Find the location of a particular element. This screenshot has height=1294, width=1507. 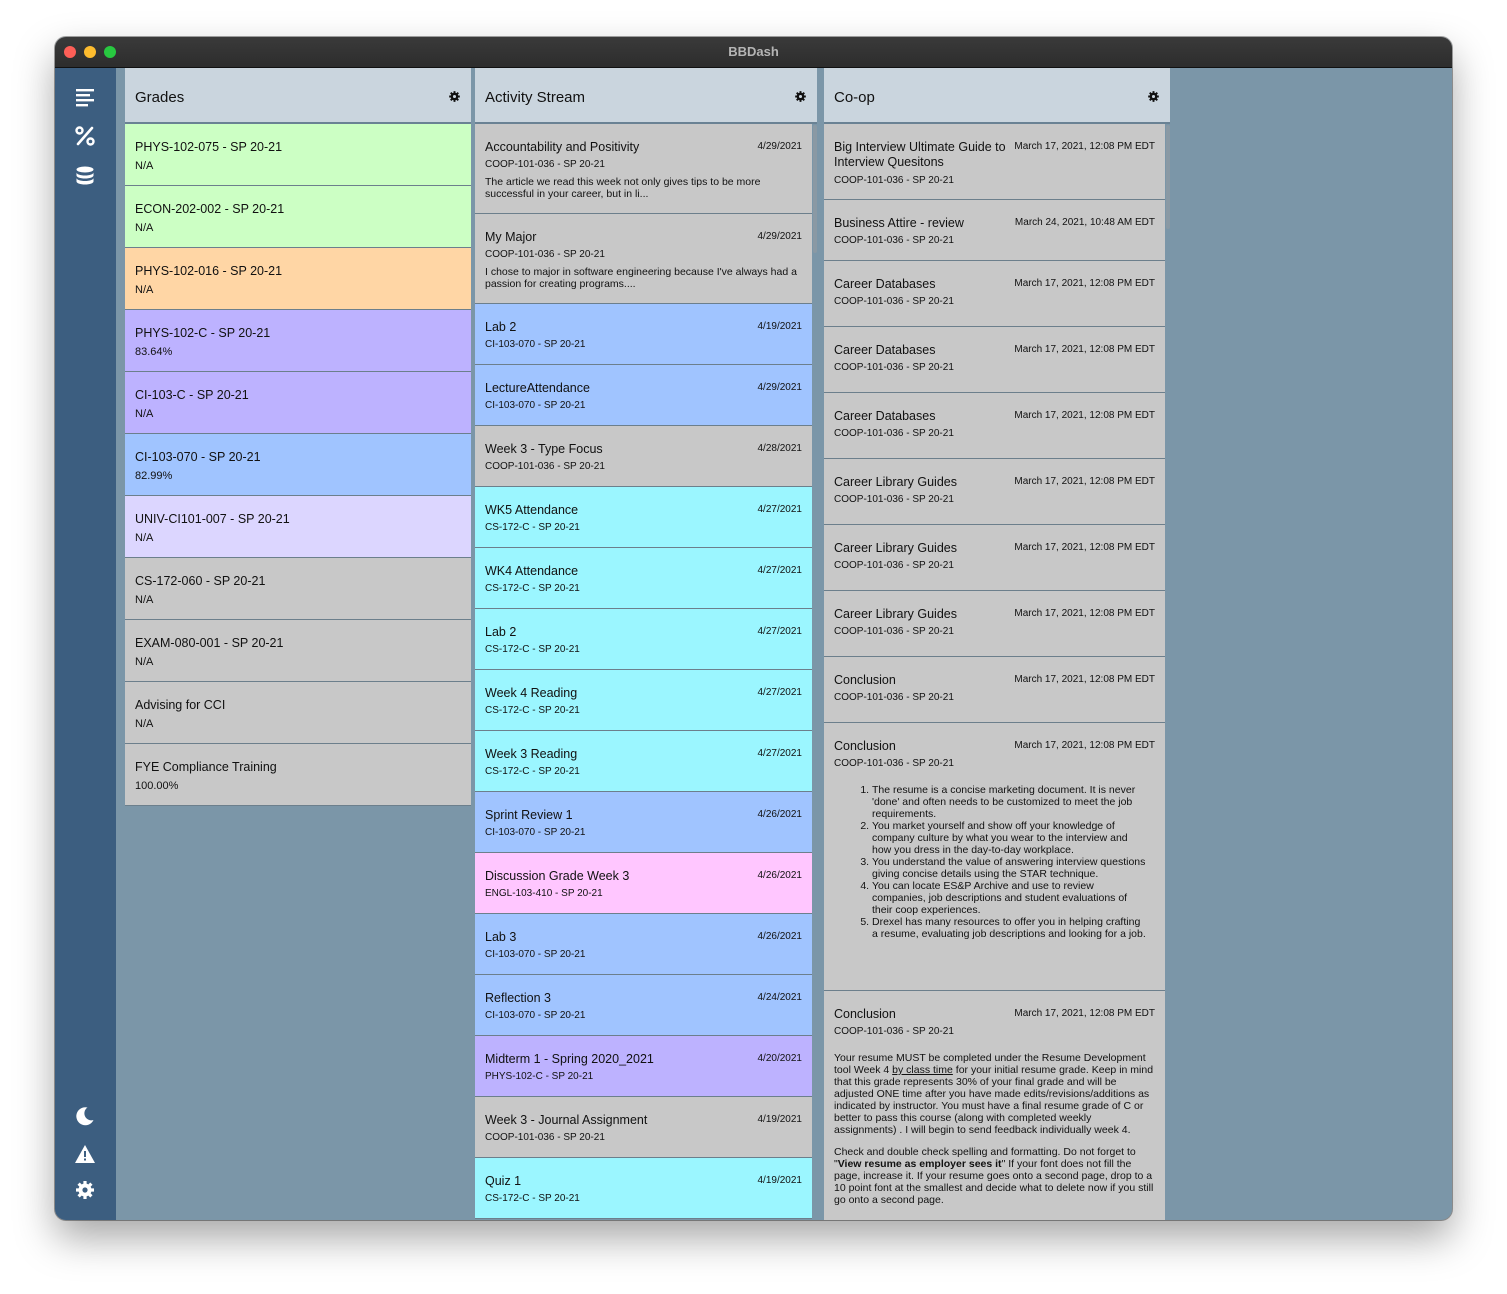

activity-row: Quiz 1 4/19/2021 CS-172-C - SP 20-21 is located at coordinates (643, 1188).